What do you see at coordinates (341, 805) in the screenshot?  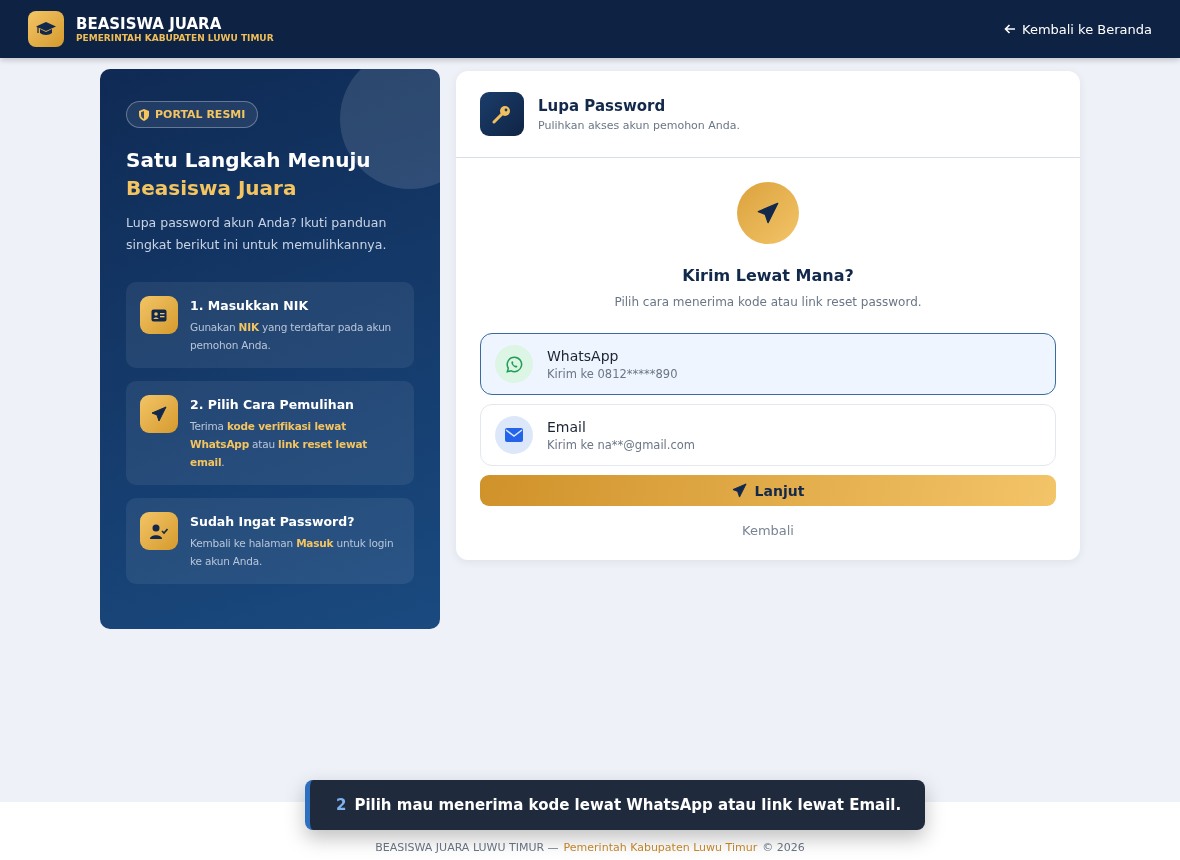 I see `toast-step-number: 2` at bounding box center [341, 805].